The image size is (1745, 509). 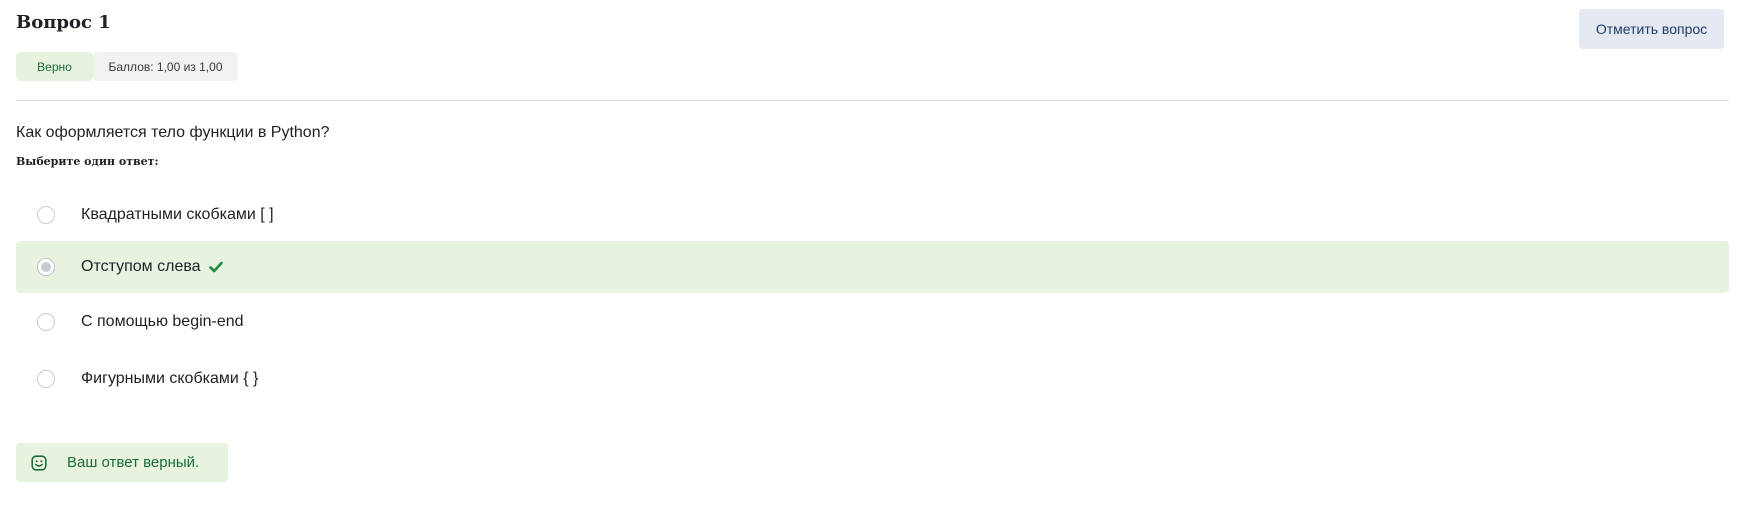 I want to click on answer-option-2: Отступом слева, so click(x=872, y=267).